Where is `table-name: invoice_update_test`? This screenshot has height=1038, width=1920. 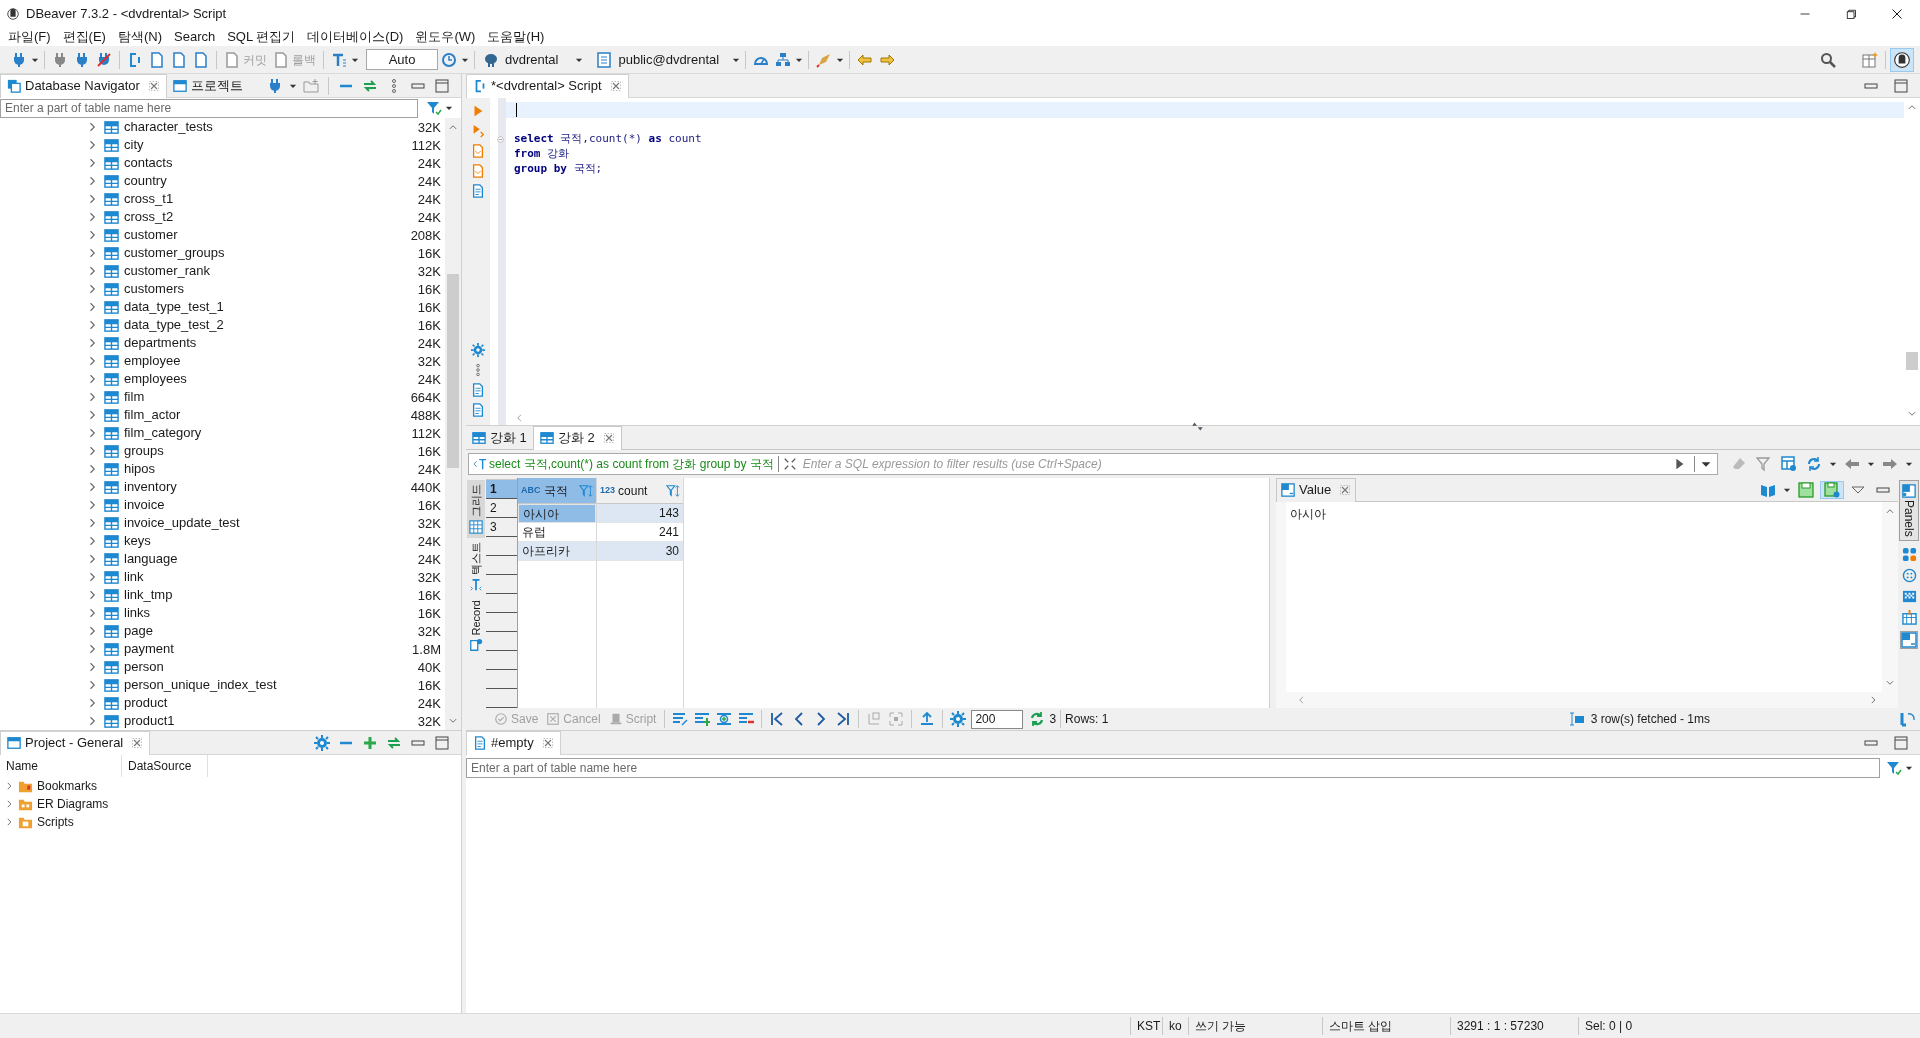 table-name: invoice_update_test is located at coordinates (182, 523).